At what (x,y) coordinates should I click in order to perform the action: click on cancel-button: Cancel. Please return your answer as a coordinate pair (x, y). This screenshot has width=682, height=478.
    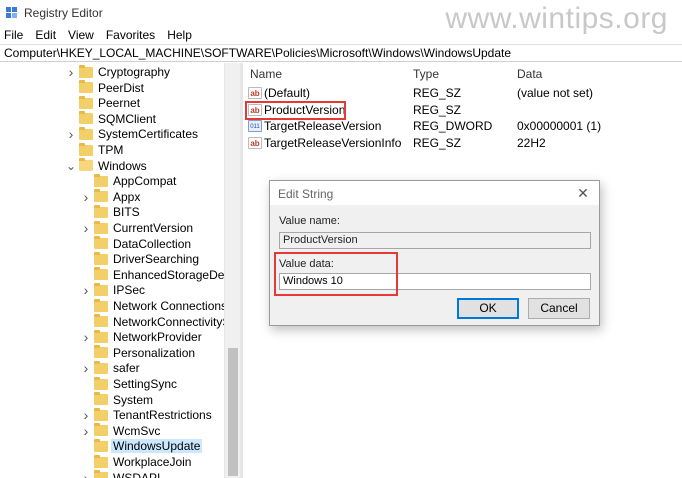
    Looking at the image, I should click on (559, 308).